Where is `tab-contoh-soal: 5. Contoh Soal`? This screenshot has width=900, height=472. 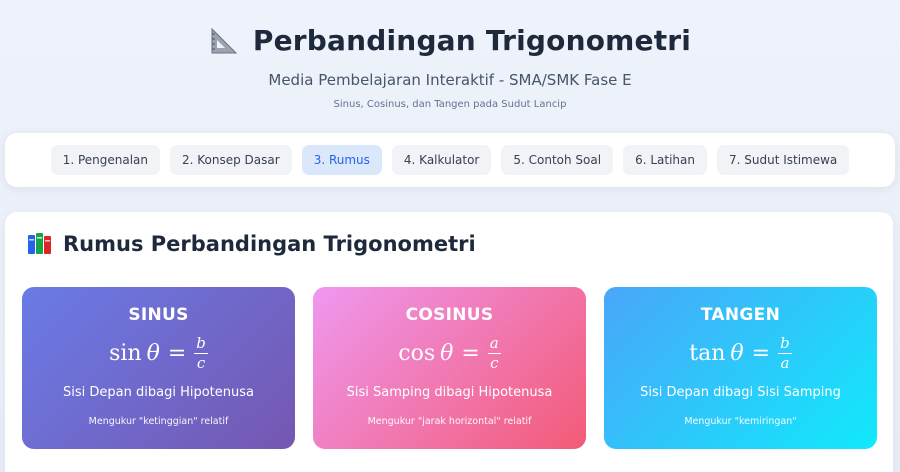
tab-contoh-soal: 5. Contoh Soal is located at coordinates (557, 160).